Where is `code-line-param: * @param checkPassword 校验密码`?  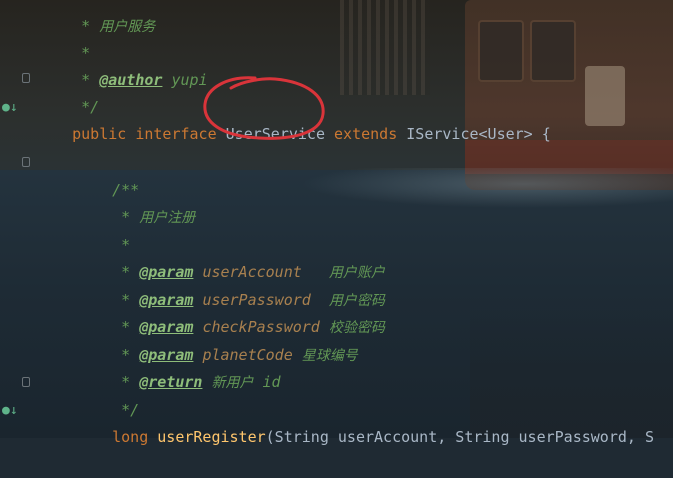
code-line-param: * @param checkPassword 校验密码 is located at coordinates (248, 327).